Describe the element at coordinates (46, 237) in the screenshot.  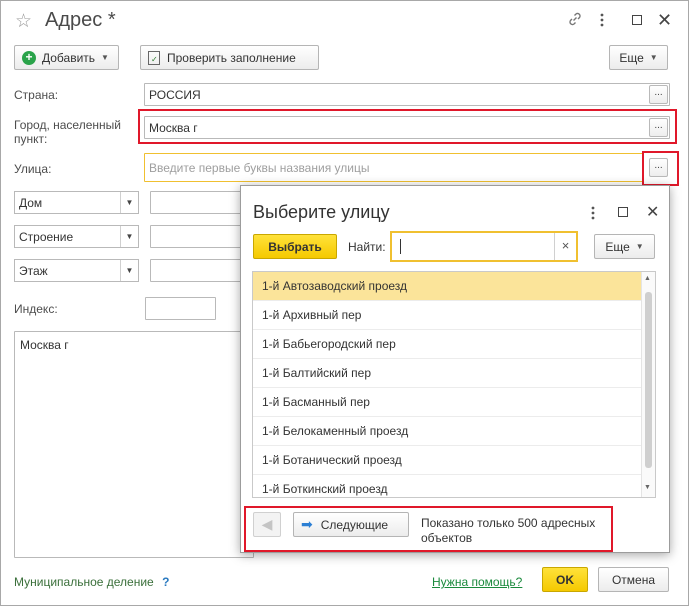
I see `building-type-value: Строение` at that location.